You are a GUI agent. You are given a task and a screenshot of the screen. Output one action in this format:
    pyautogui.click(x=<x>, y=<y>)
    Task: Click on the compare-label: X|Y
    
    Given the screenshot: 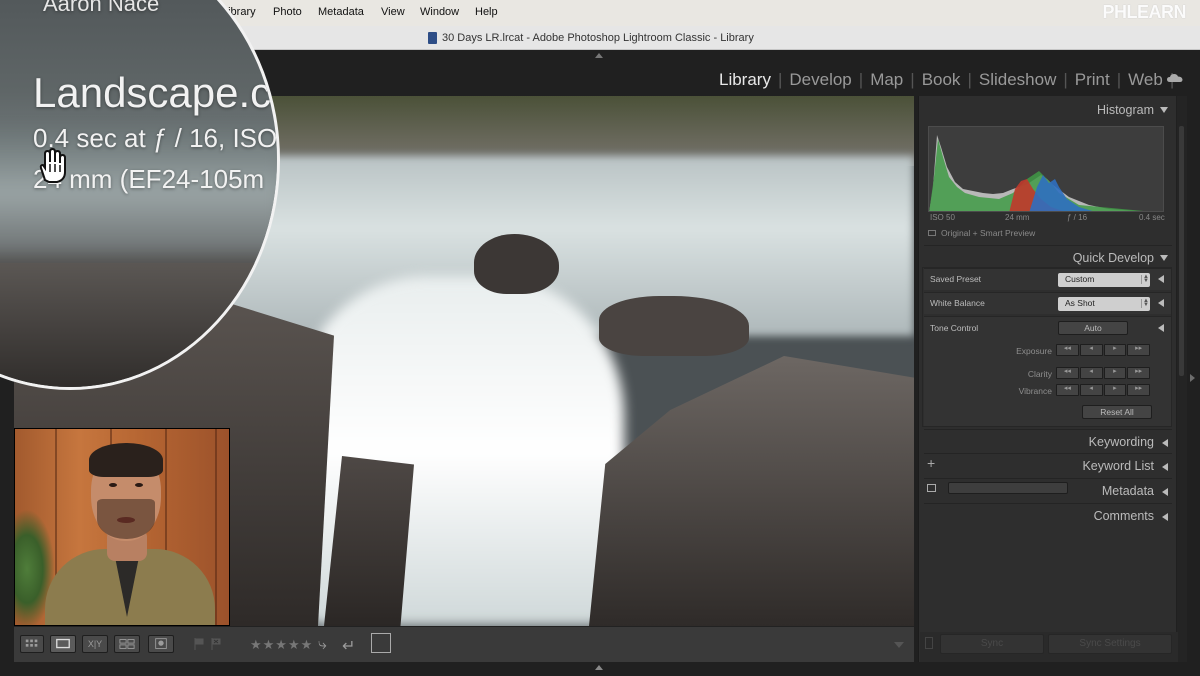 What is the action you would take?
    pyautogui.click(x=95, y=644)
    